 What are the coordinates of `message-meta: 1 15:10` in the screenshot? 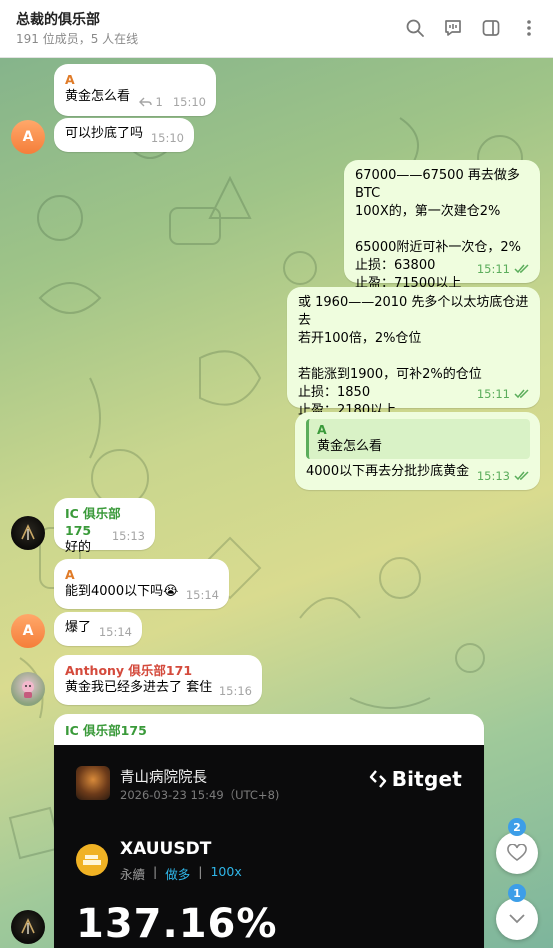 It's located at (172, 102).